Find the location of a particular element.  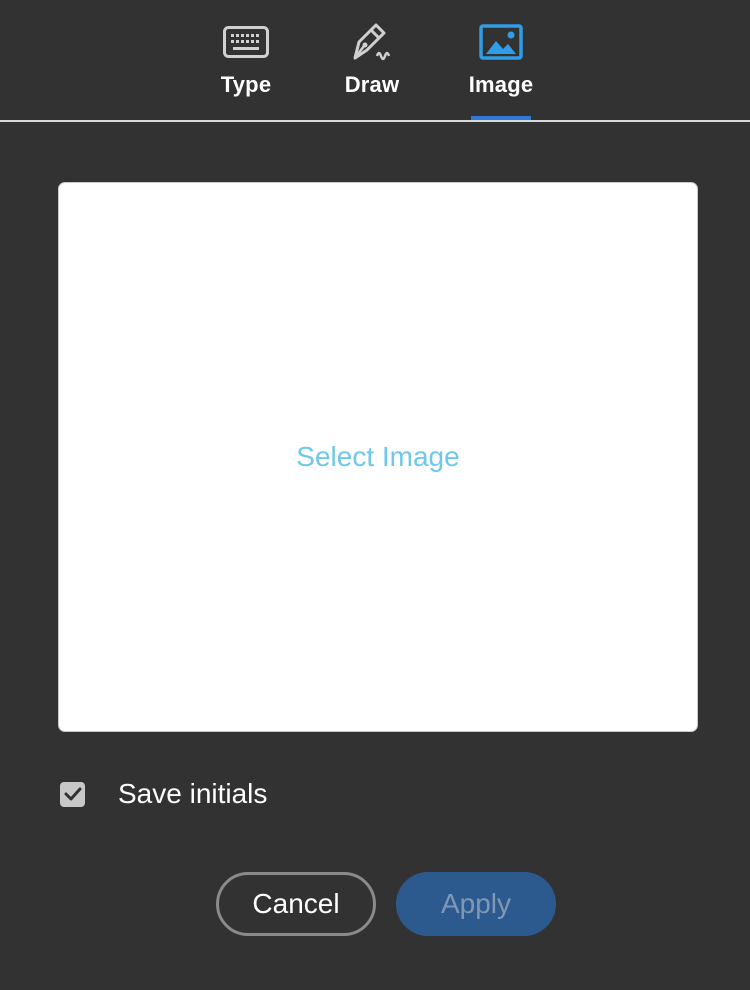

save-initials-label: Save initials is located at coordinates (193, 793).